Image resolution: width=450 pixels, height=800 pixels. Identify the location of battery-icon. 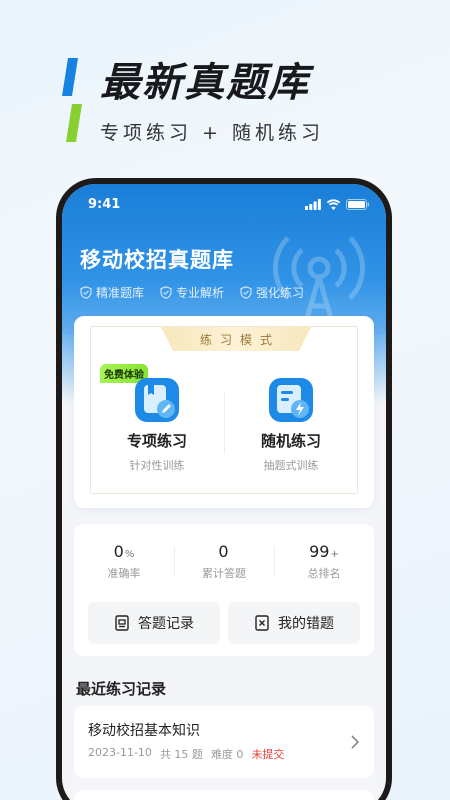
(358, 204).